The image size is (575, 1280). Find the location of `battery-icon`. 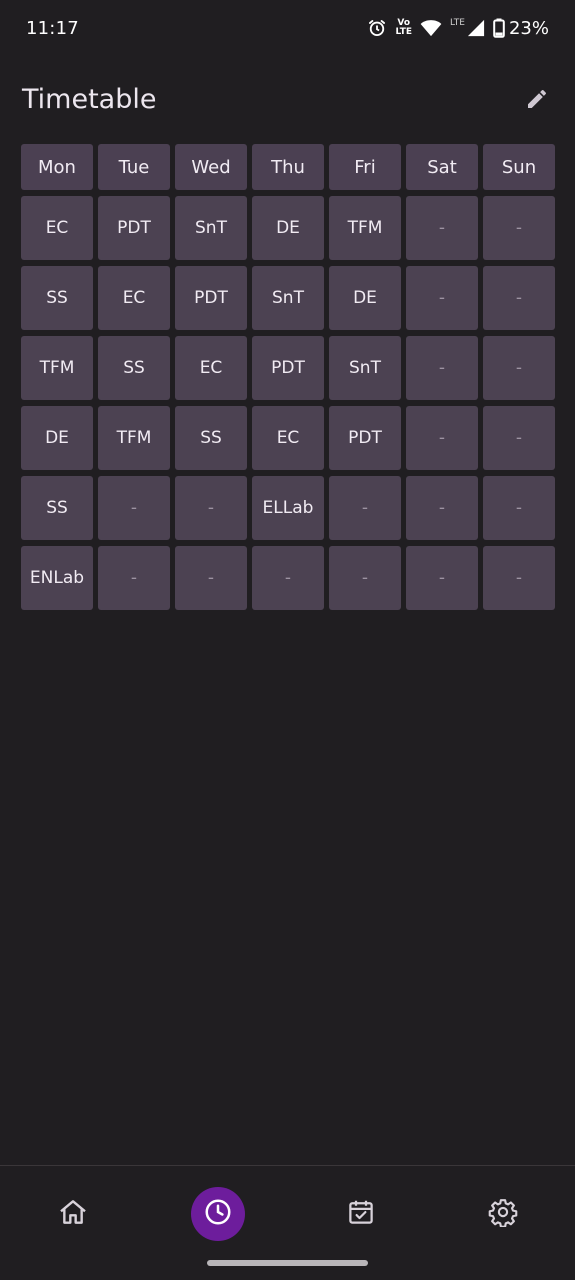

battery-icon is located at coordinates (499, 28).